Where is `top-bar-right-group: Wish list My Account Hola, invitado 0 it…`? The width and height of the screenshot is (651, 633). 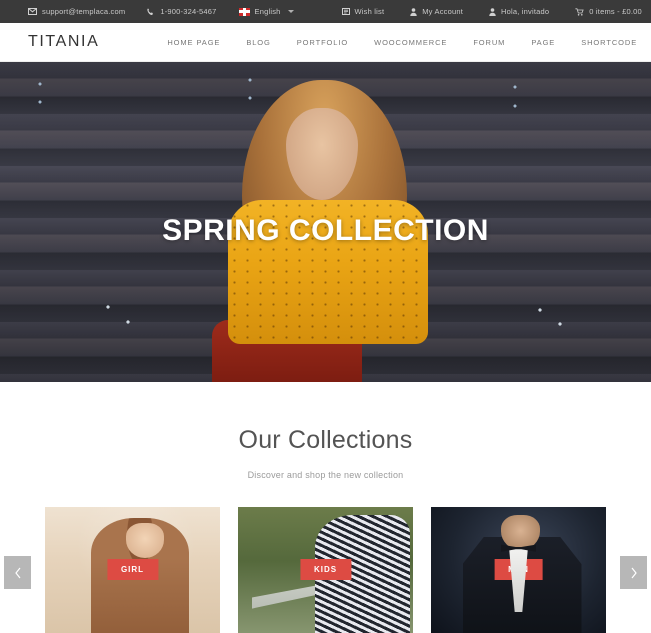 top-bar-right-group: Wish list My Account Hola, invitado 0 it… is located at coordinates (479, 11).